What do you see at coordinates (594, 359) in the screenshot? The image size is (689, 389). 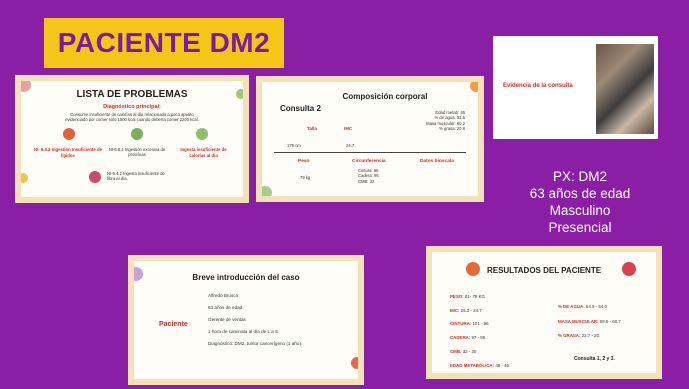 I see `results-note: Consulta 1, 2 y 3.` at bounding box center [594, 359].